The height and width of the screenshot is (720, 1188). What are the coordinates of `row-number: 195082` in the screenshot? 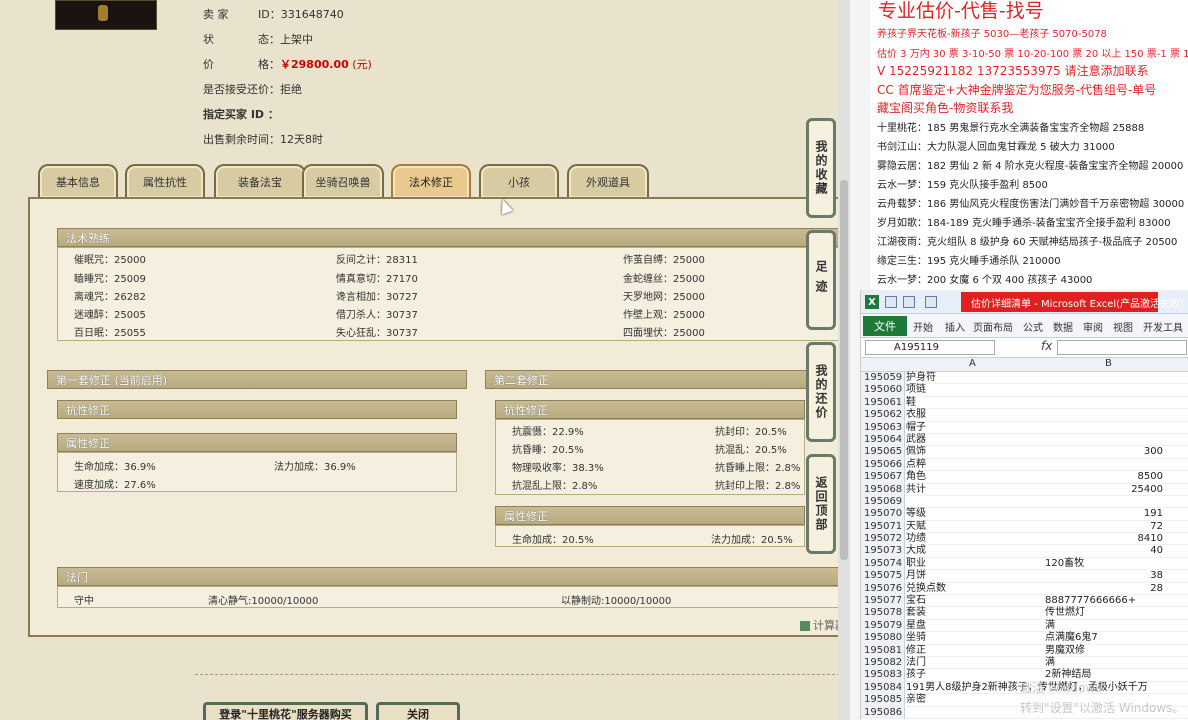 It's located at (883, 662).